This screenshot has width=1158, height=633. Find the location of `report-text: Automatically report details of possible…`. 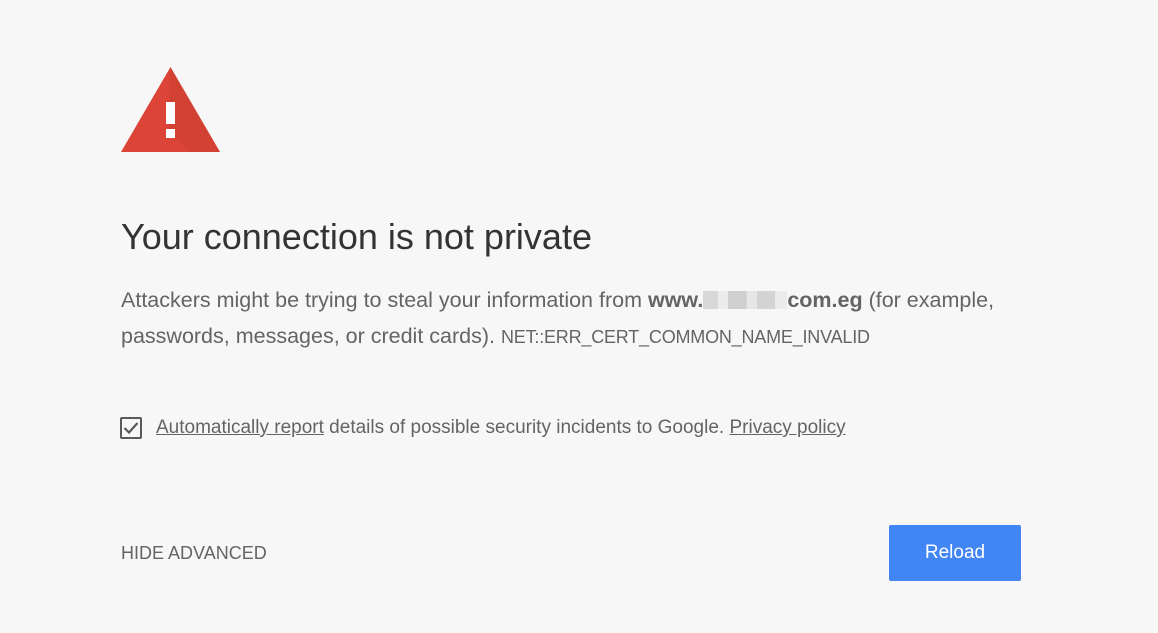

report-text: Automatically report details of possible… is located at coordinates (501, 428).